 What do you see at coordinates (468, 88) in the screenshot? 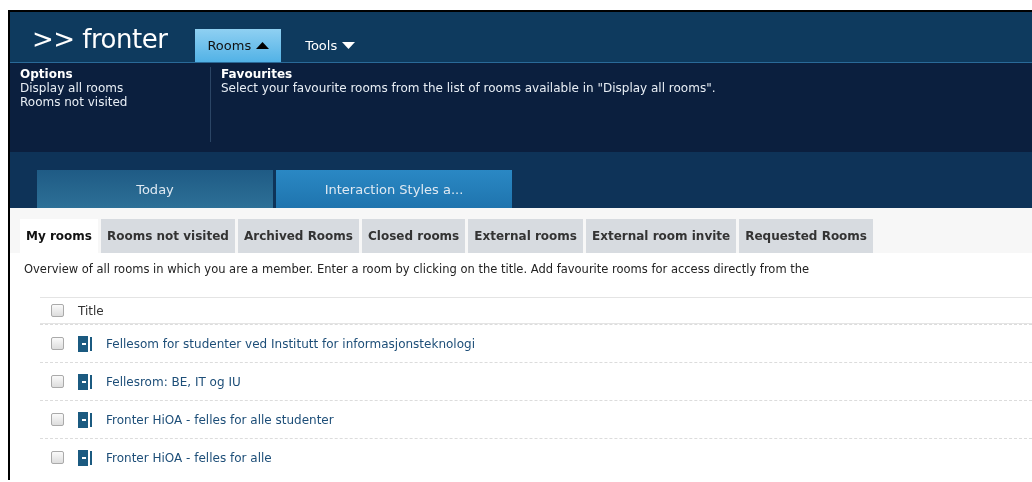
I see `section-text: Select your favourite rooms from the list of rooms available in "Display all rooms".` at bounding box center [468, 88].